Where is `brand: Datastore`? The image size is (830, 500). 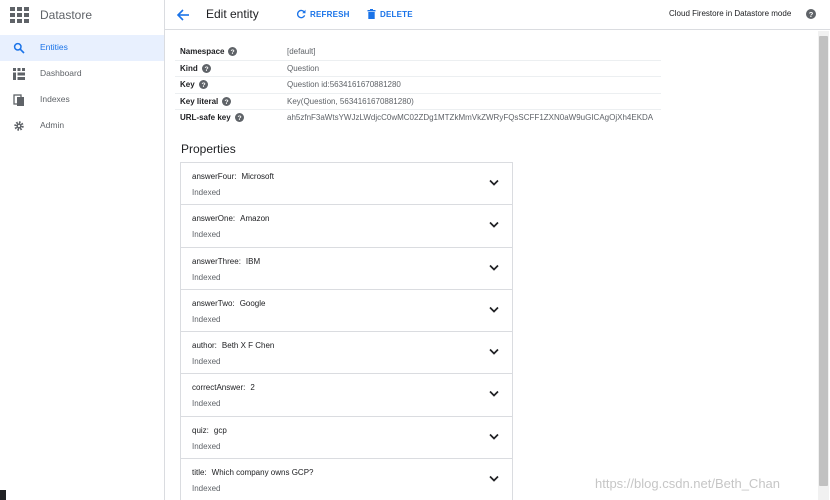
brand: Datastore is located at coordinates (82, 15).